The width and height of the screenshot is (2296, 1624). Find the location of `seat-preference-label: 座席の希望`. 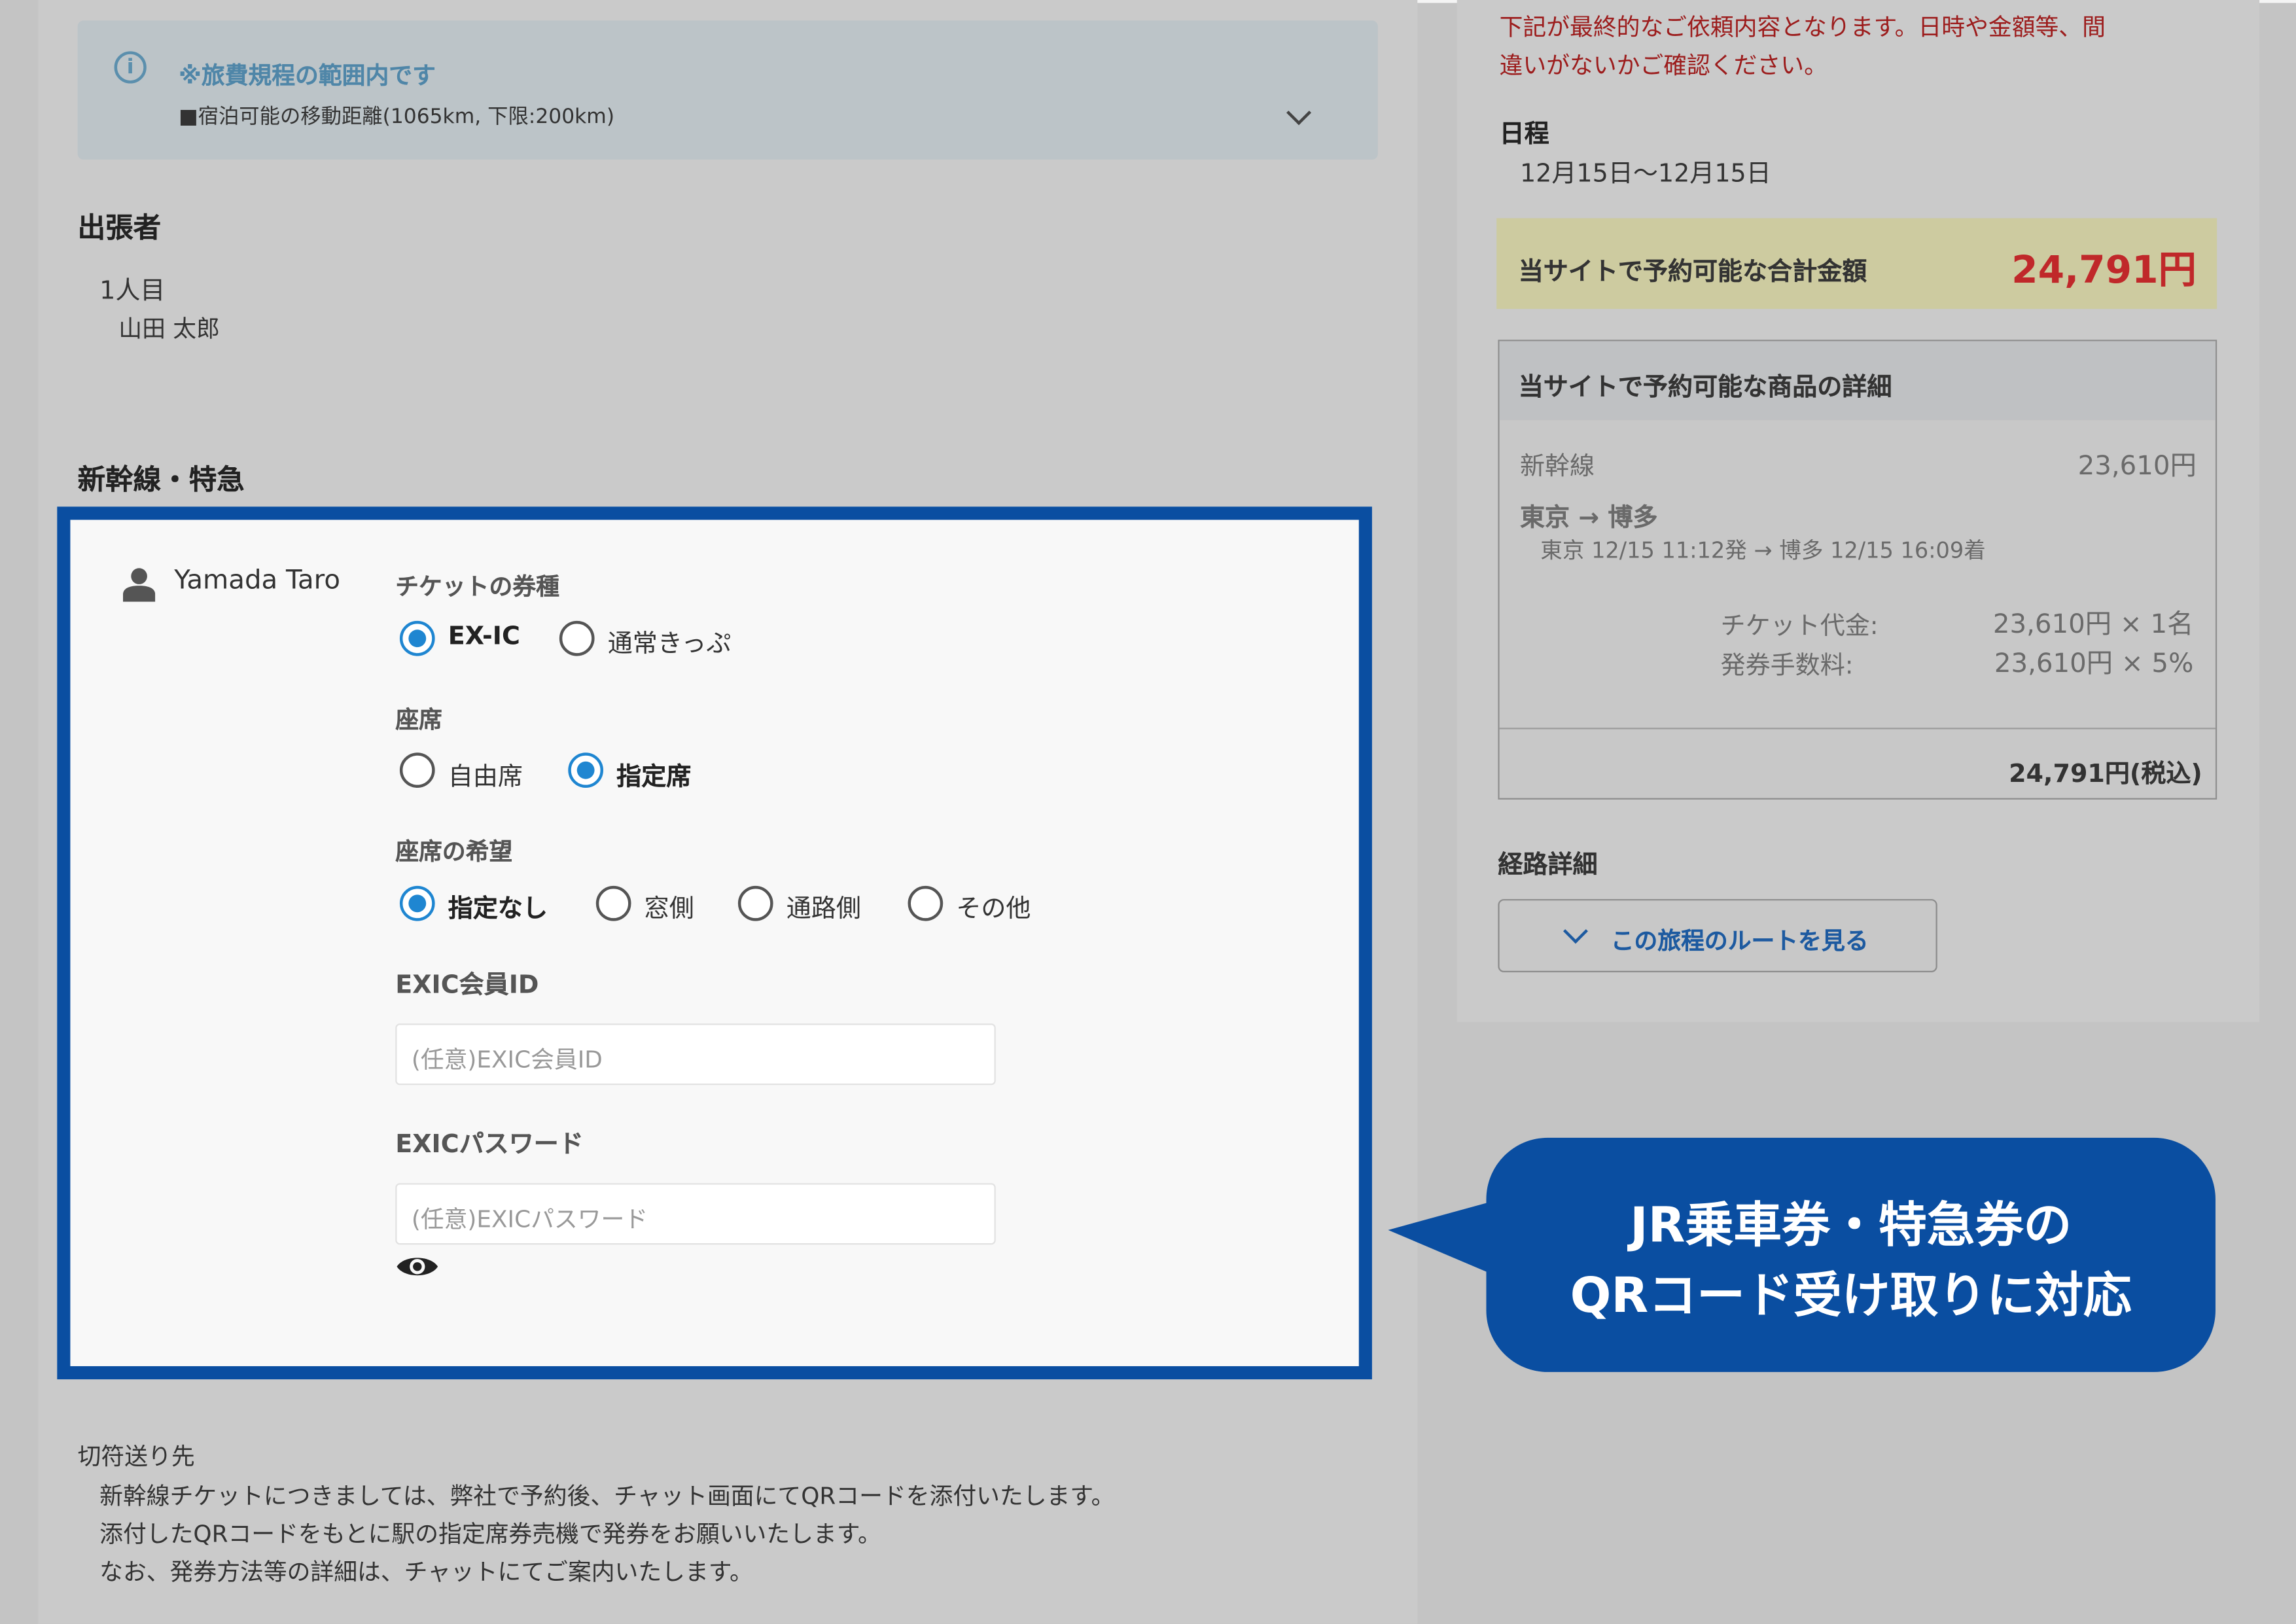

seat-preference-label: 座席の希望 is located at coordinates (454, 852).